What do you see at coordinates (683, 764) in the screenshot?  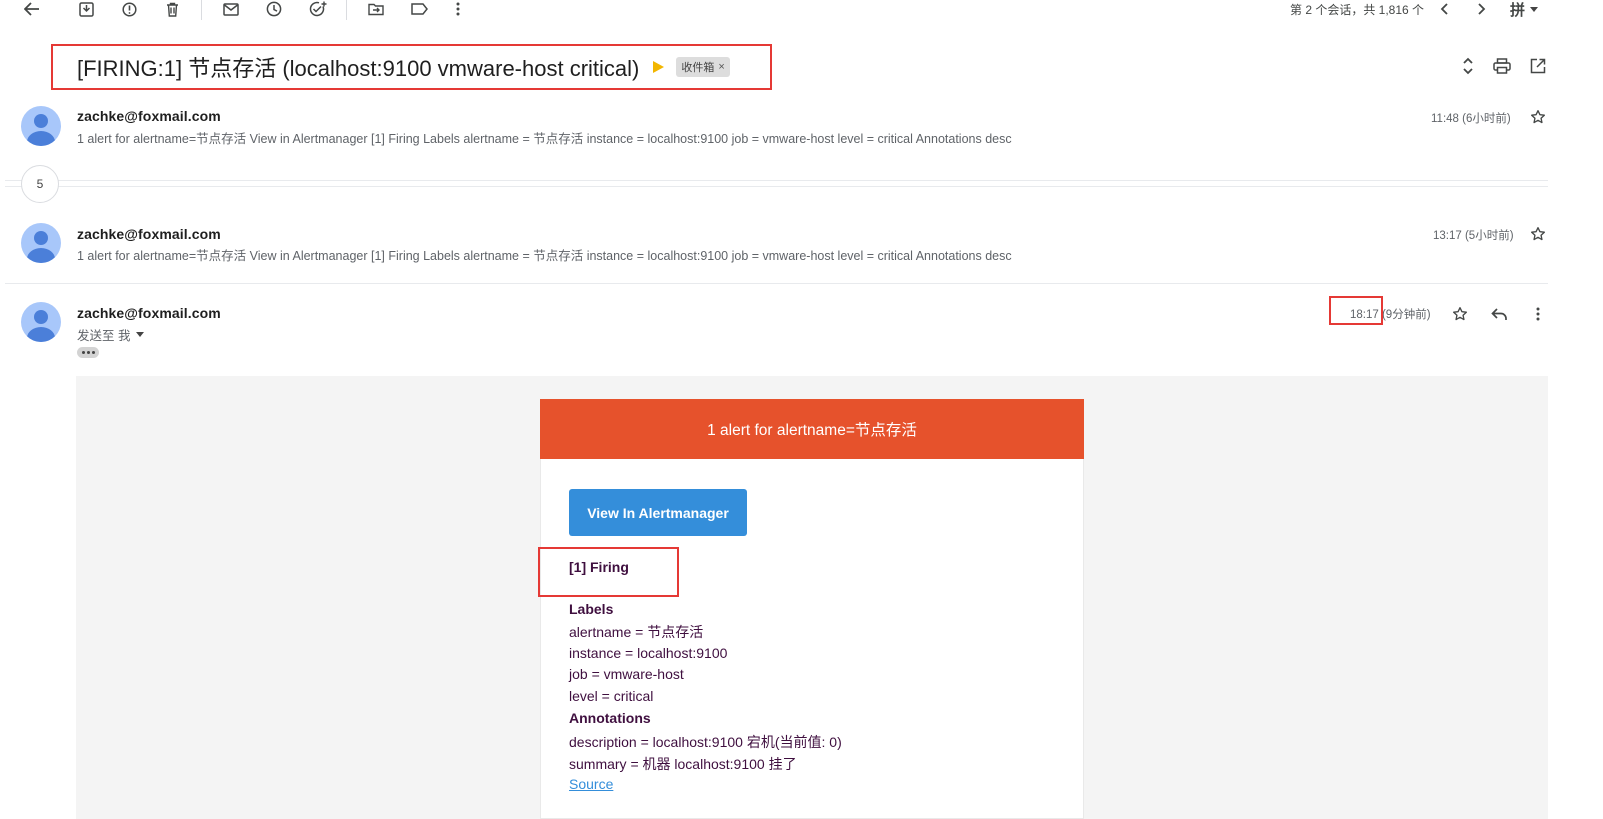 I see `annotation-item: summary = 机器 localhost:9100 挂了` at bounding box center [683, 764].